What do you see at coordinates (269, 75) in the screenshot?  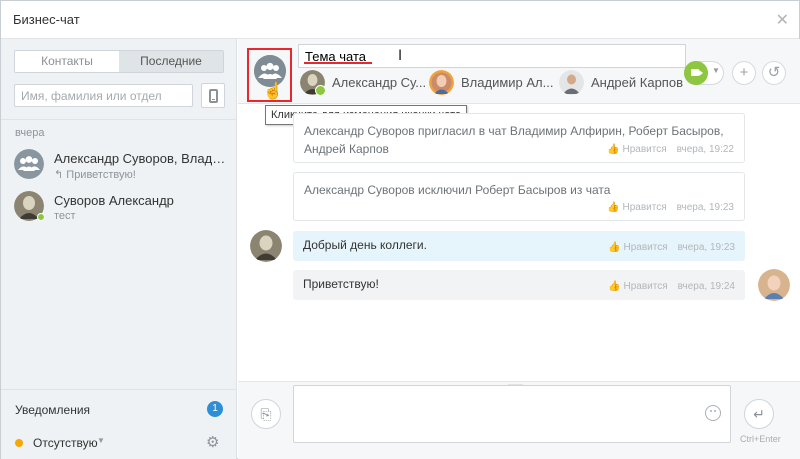 I see `chat-icon-highlight: ☝` at bounding box center [269, 75].